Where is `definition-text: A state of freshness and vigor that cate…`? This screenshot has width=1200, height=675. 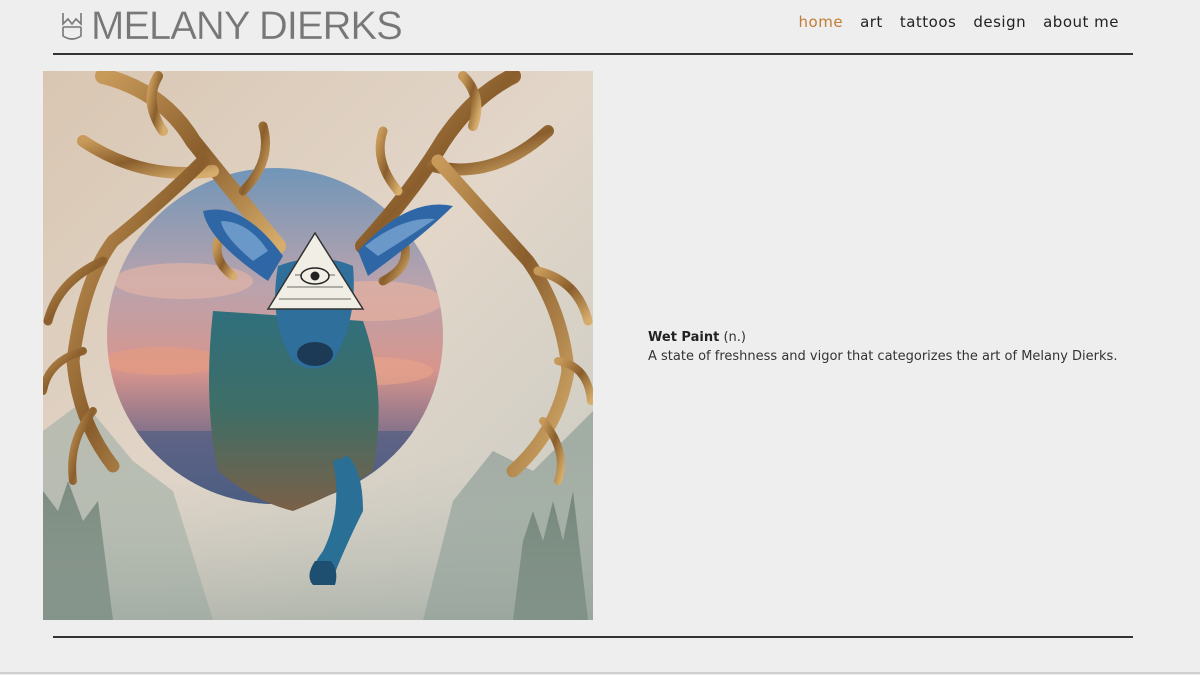
definition-text: A state of freshness and vigor that cate… is located at coordinates (883, 356).